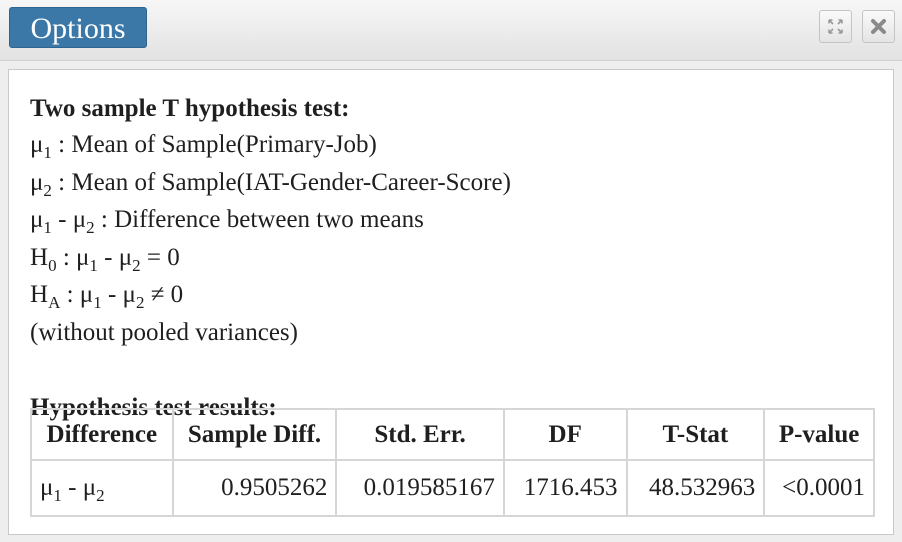 The width and height of the screenshot is (902, 542). I want to click on column-header-p-value: P-value, so click(819, 434).